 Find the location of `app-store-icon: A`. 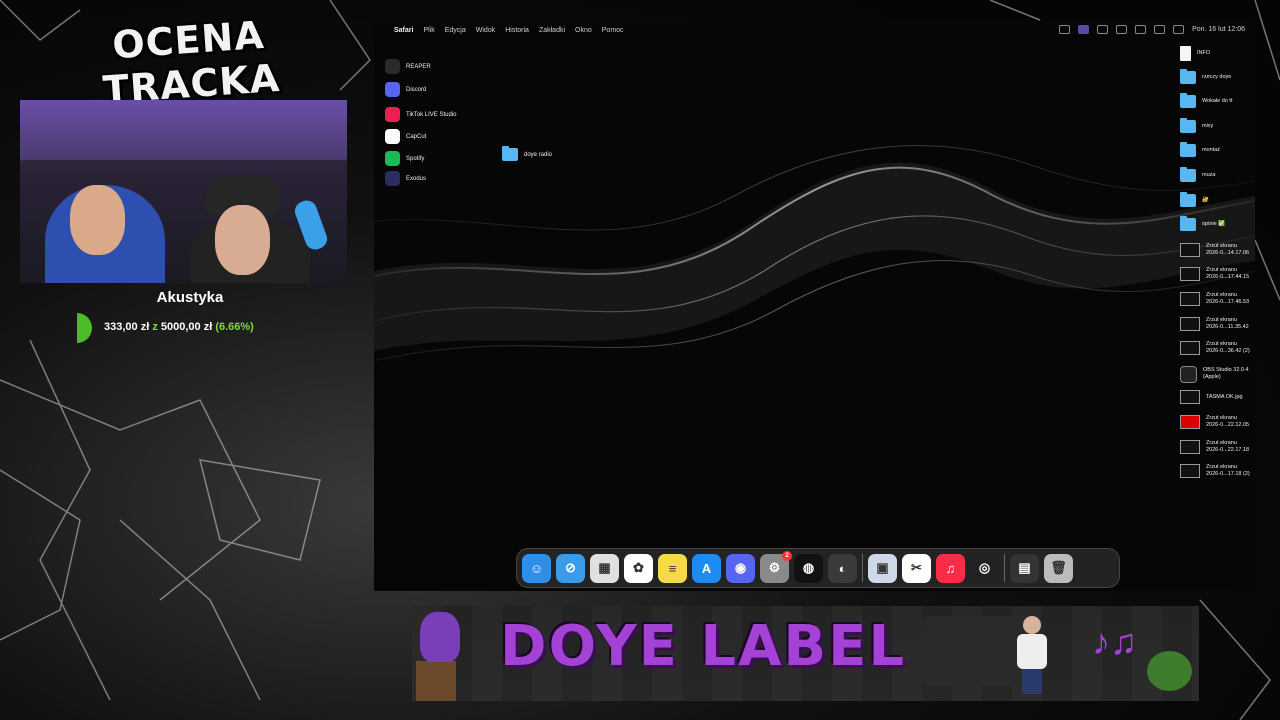

app-store-icon: A is located at coordinates (706, 568).